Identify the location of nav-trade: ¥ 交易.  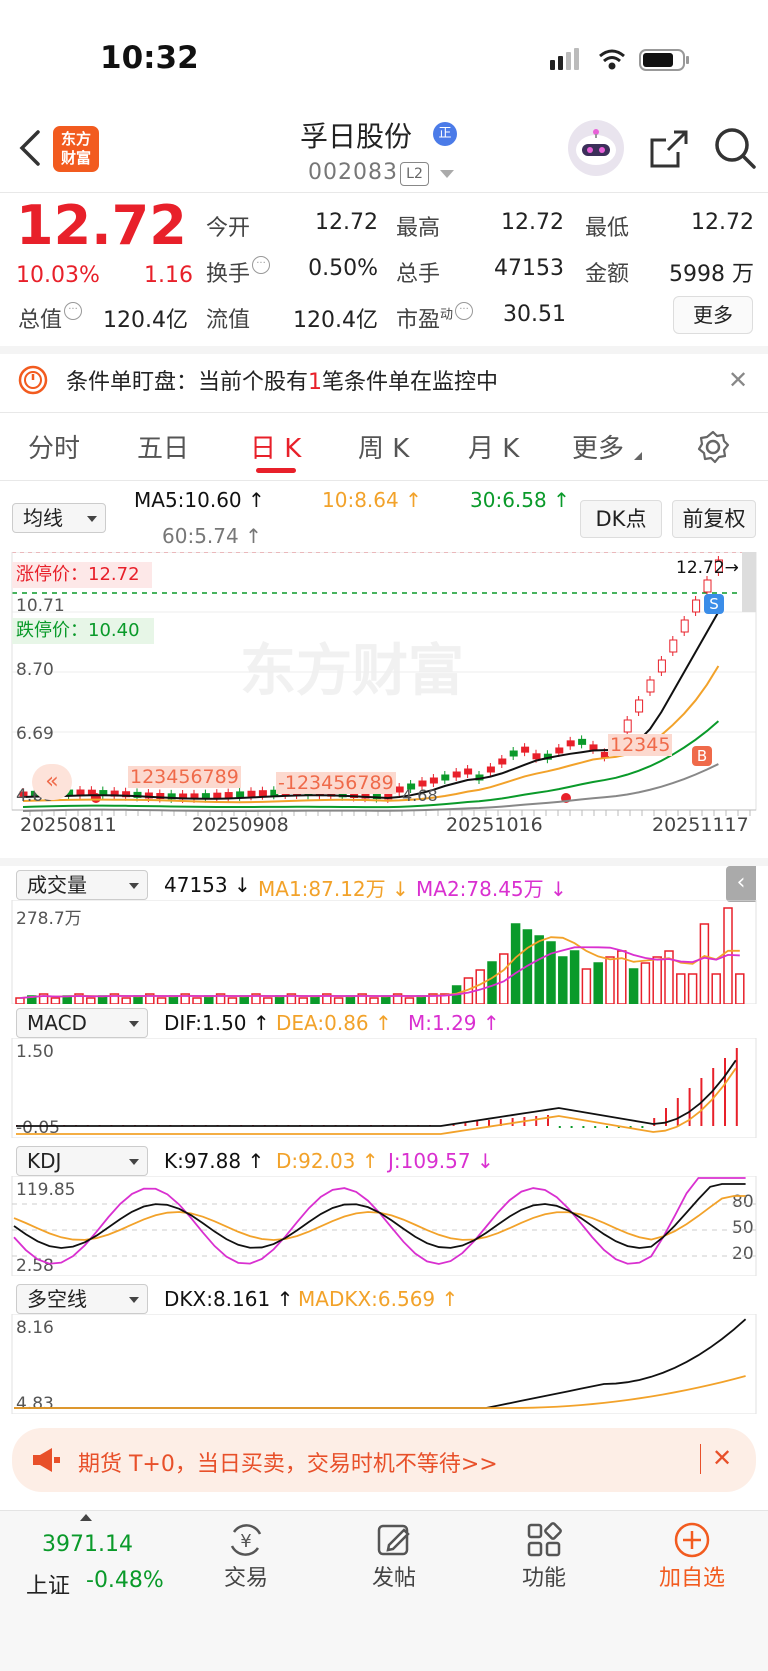
(246, 1556).